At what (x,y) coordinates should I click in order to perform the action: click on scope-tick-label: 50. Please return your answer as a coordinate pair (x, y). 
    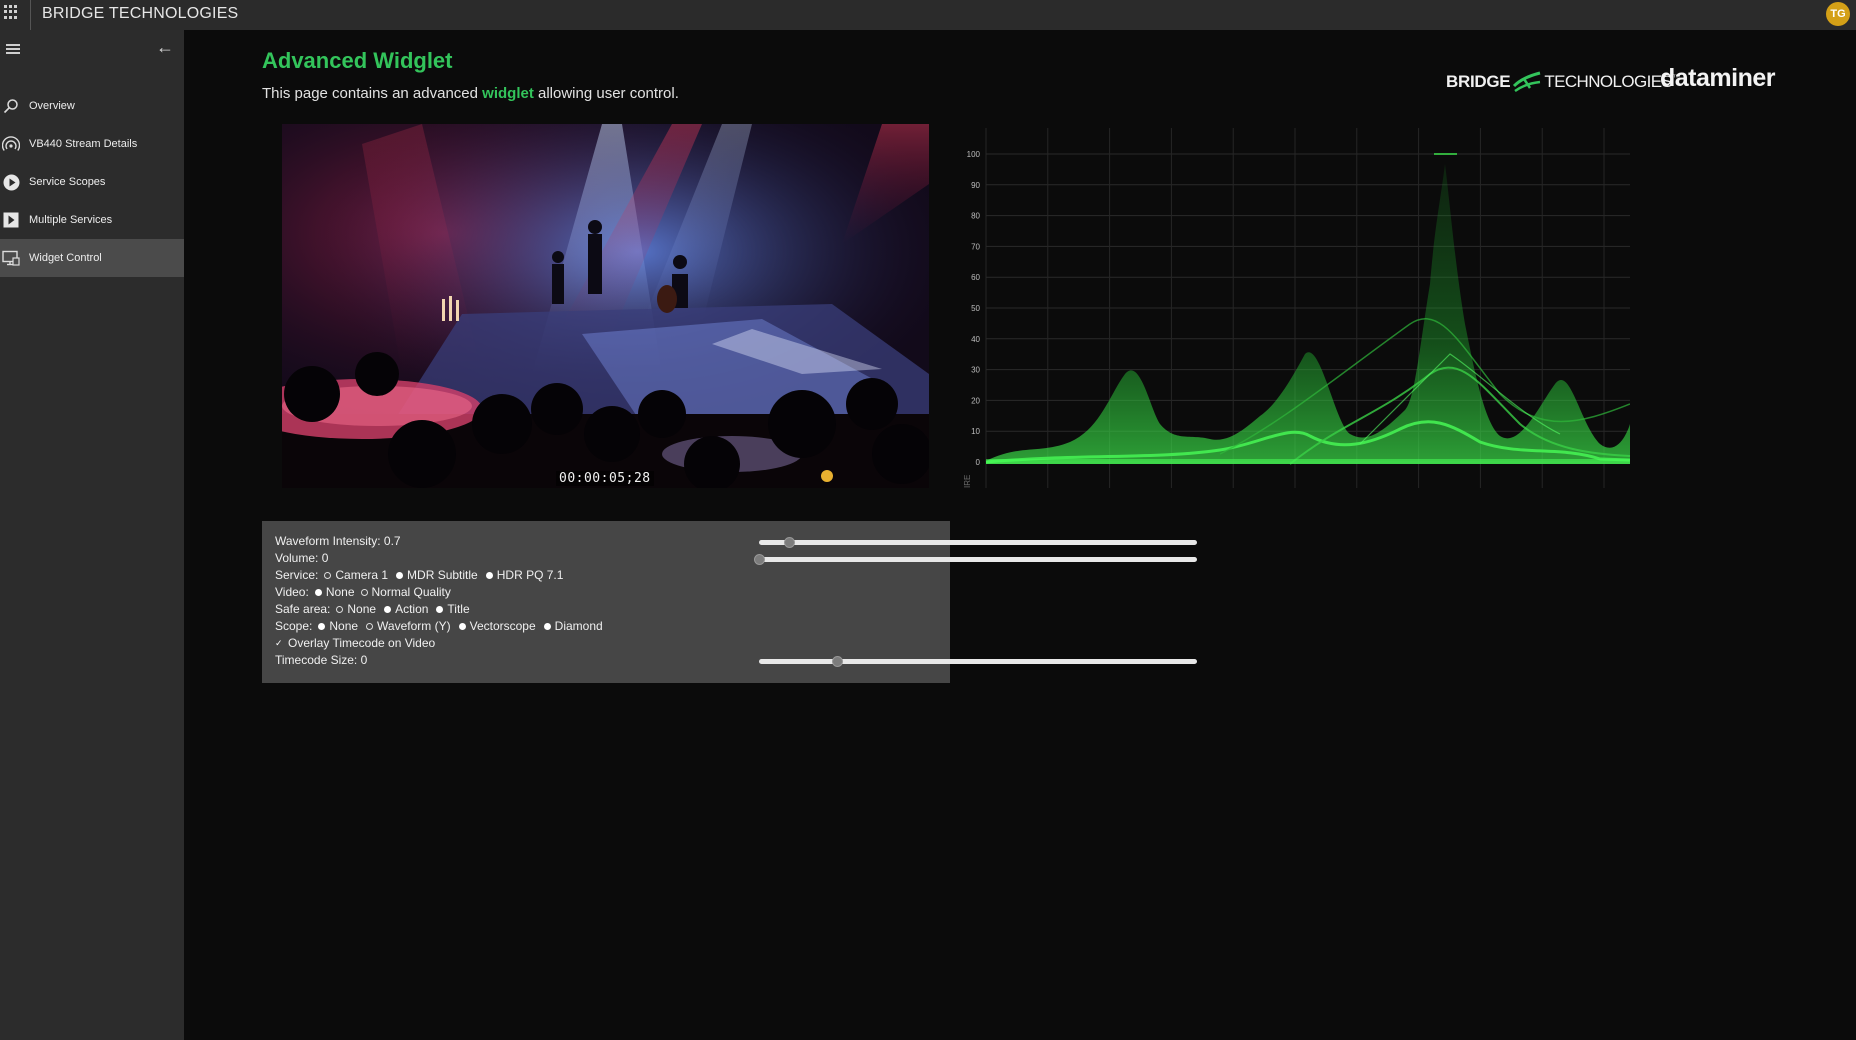
    Looking at the image, I should click on (975, 308).